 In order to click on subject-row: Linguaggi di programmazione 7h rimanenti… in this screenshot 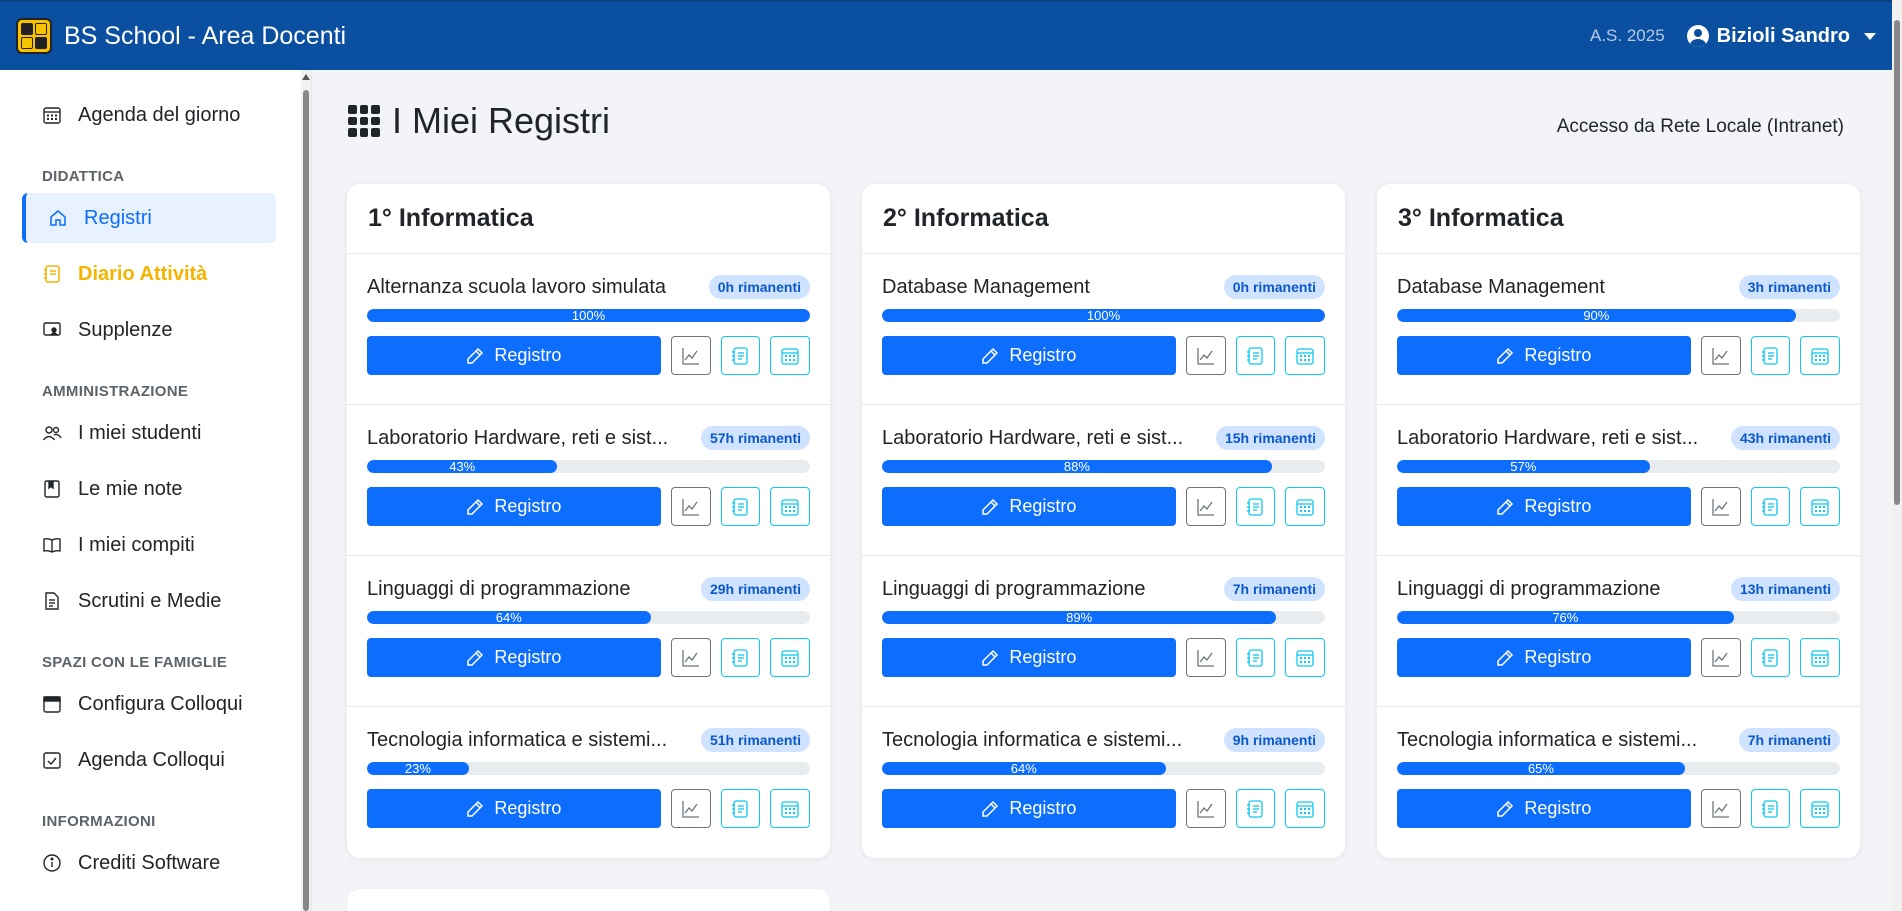, I will do `click(1103, 631)`.